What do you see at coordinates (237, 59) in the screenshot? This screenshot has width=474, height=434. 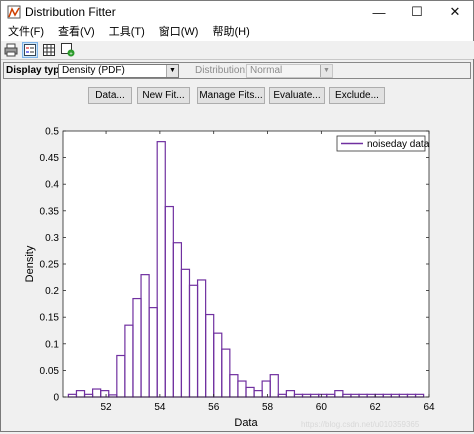 I see `toolbar-separator` at bounding box center [237, 59].